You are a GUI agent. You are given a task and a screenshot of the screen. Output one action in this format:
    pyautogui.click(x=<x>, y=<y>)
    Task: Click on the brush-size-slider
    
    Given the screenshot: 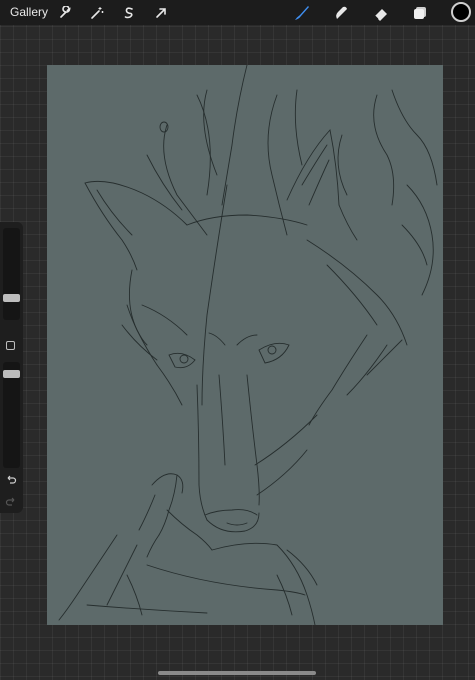 What is the action you would take?
    pyautogui.click(x=11, y=274)
    